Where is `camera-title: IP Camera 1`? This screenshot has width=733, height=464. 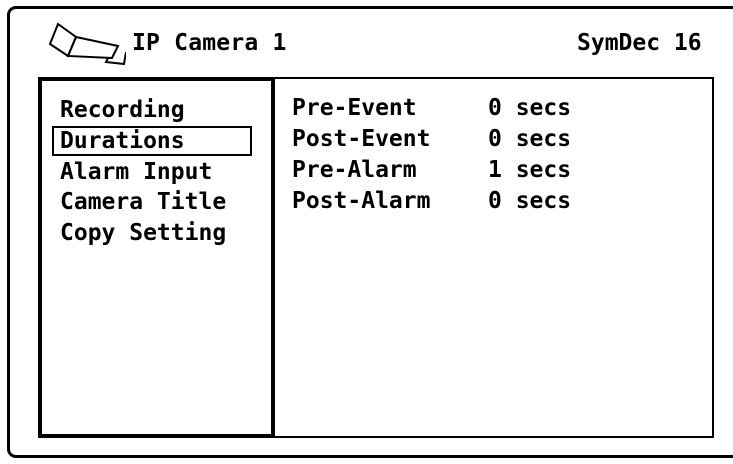 camera-title: IP Camera 1 is located at coordinates (209, 43).